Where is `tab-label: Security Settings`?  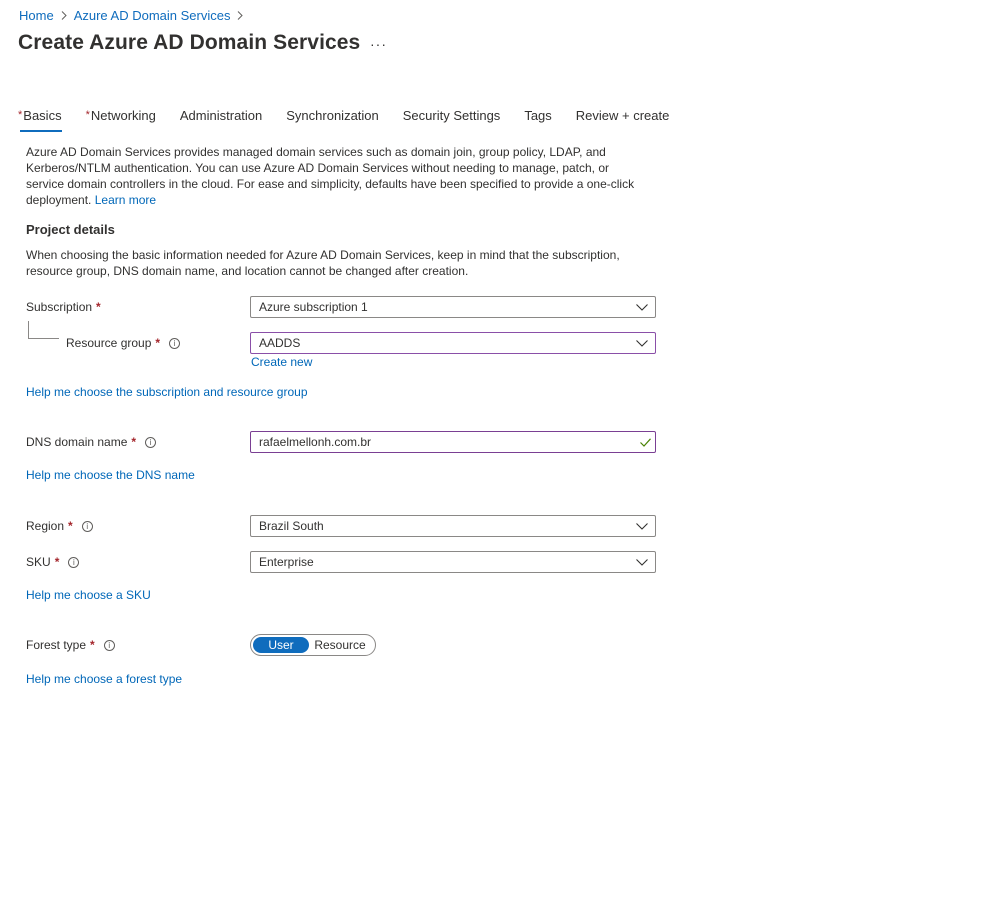 tab-label: Security Settings is located at coordinates (451, 115).